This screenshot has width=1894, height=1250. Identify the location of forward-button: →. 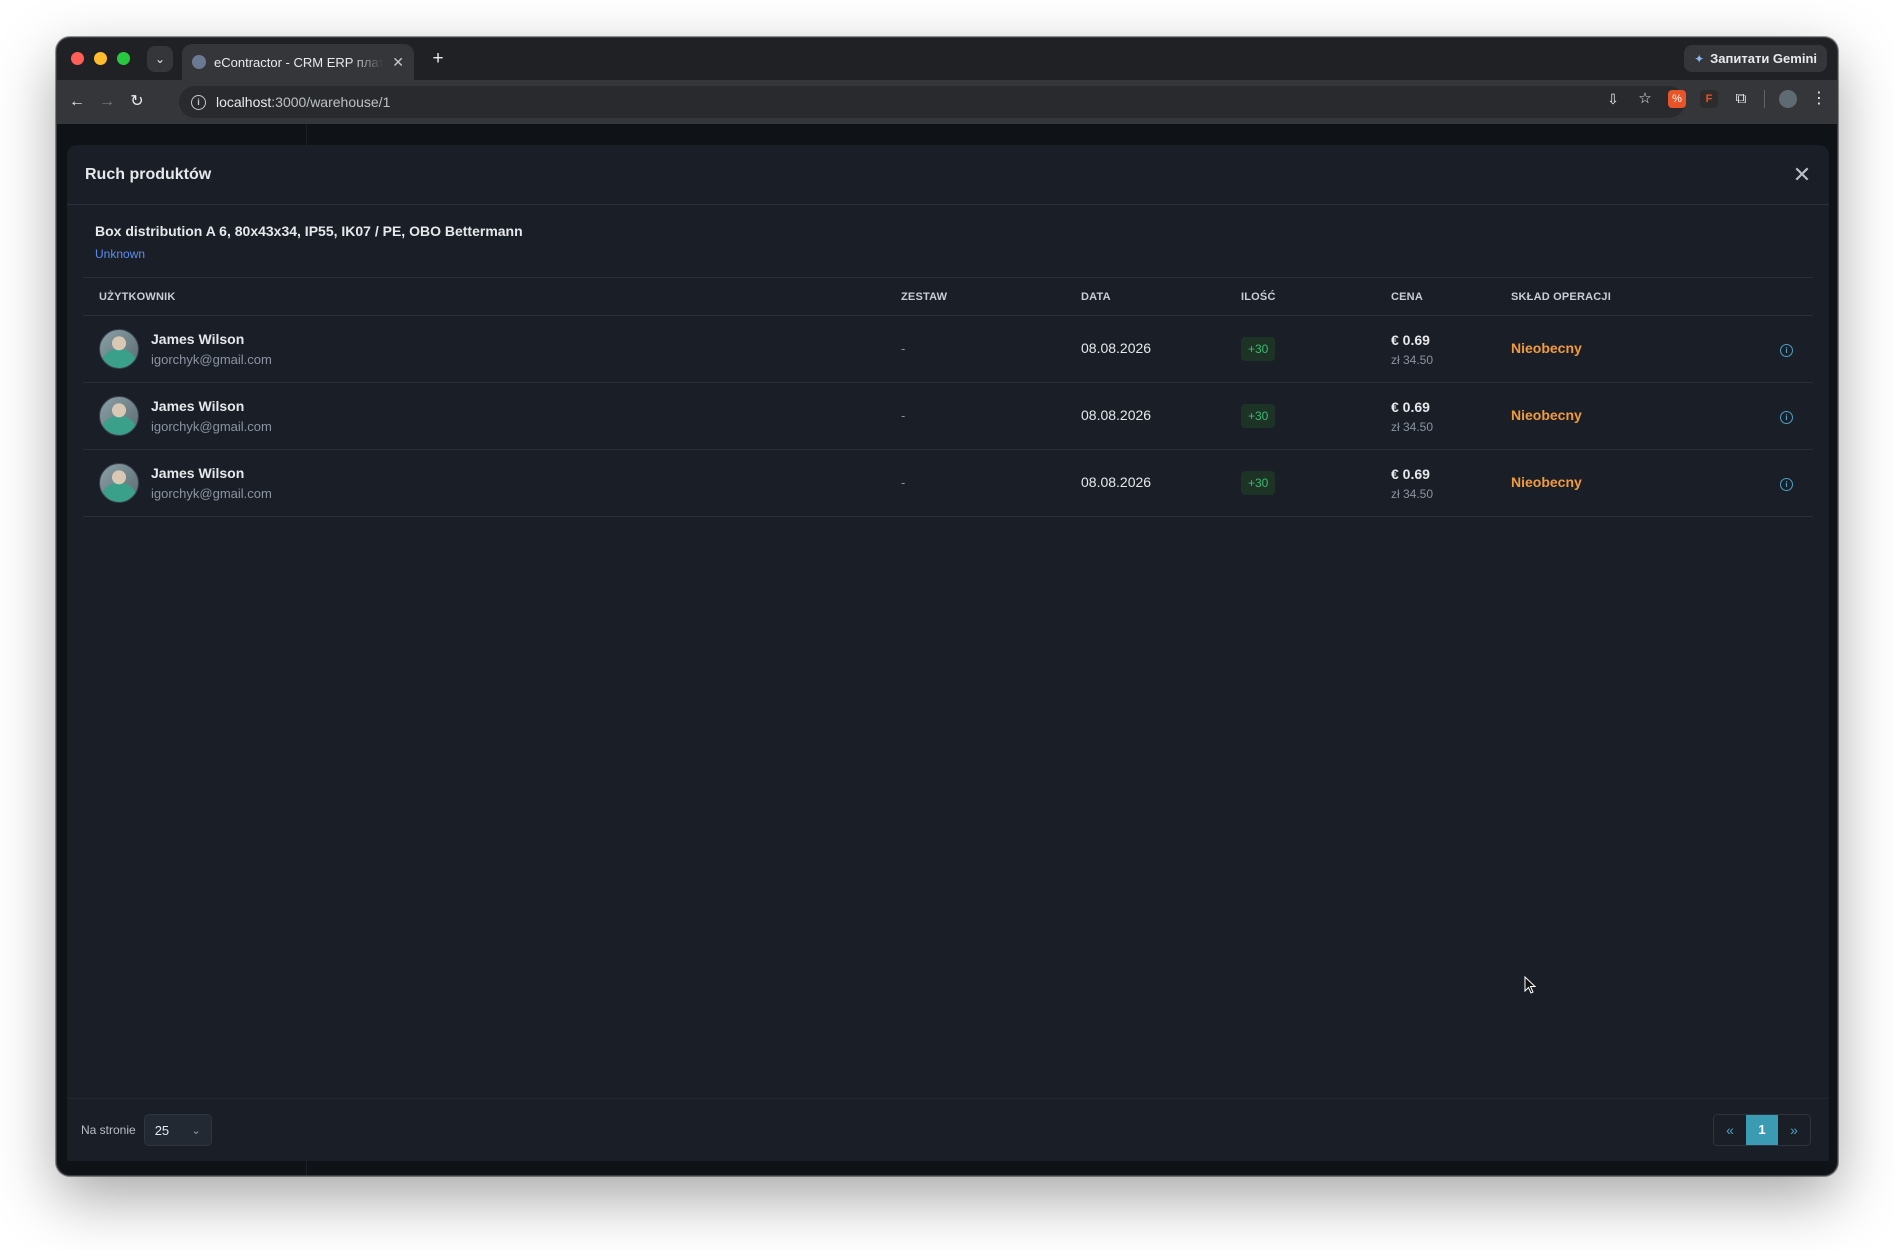
(107, 102).